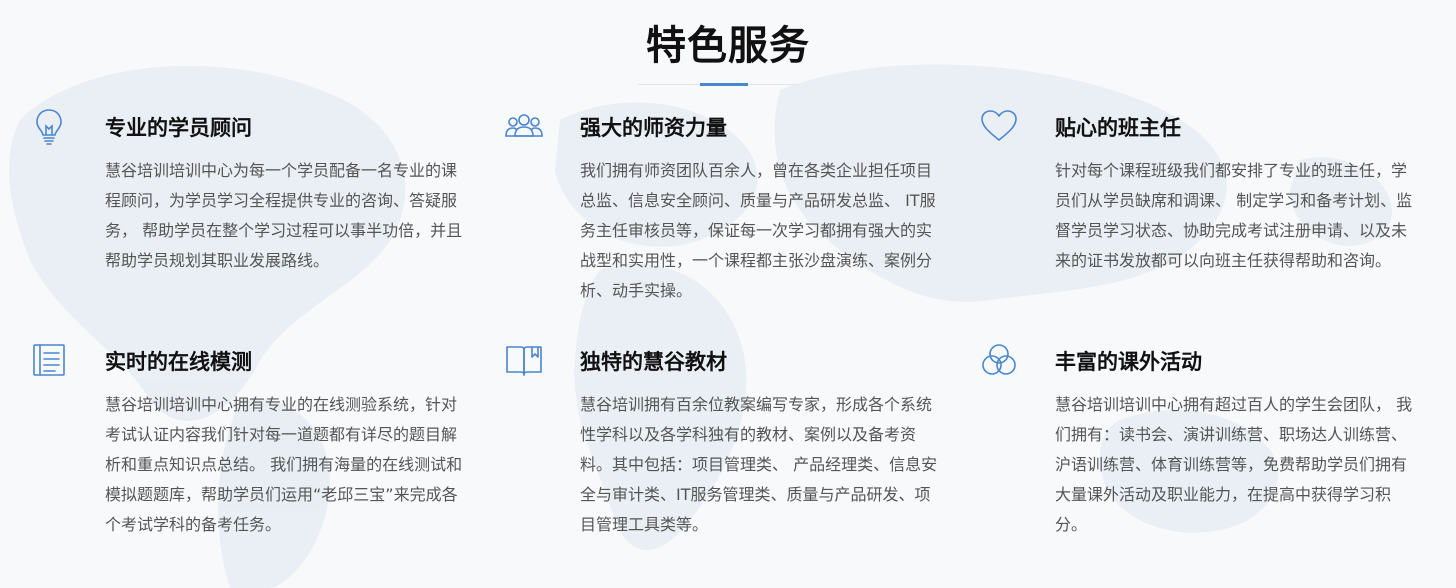  Describe the element at coordinates (999, 126) in the screenshot. I see `heart-icon` at that location.